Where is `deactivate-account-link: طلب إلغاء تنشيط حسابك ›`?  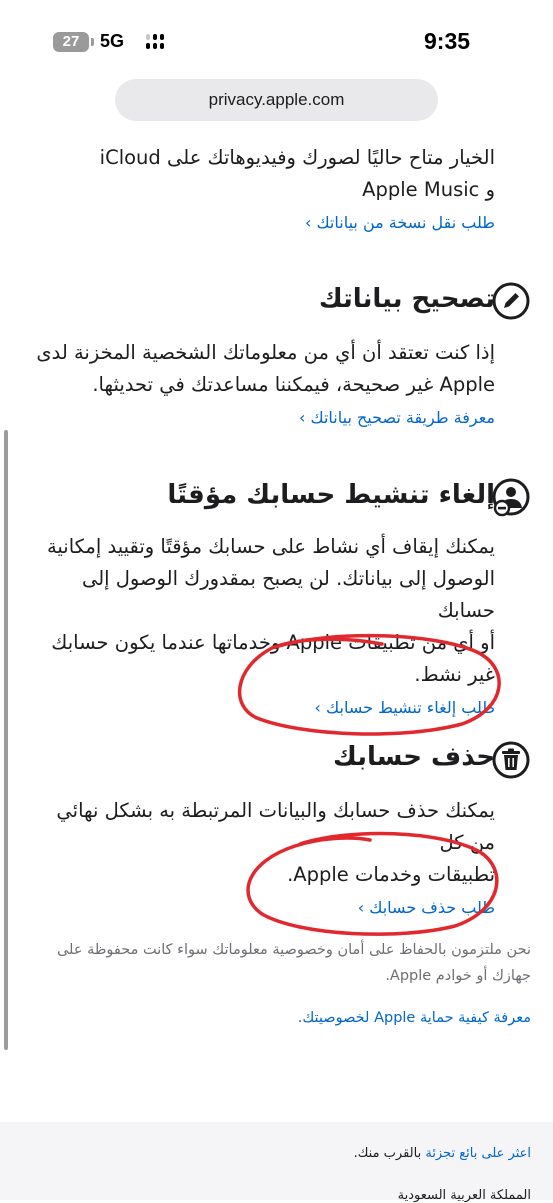
deactivate-account-link: طلب إلغاء تنشيط حسابك › is located at coordinates (265, 708).